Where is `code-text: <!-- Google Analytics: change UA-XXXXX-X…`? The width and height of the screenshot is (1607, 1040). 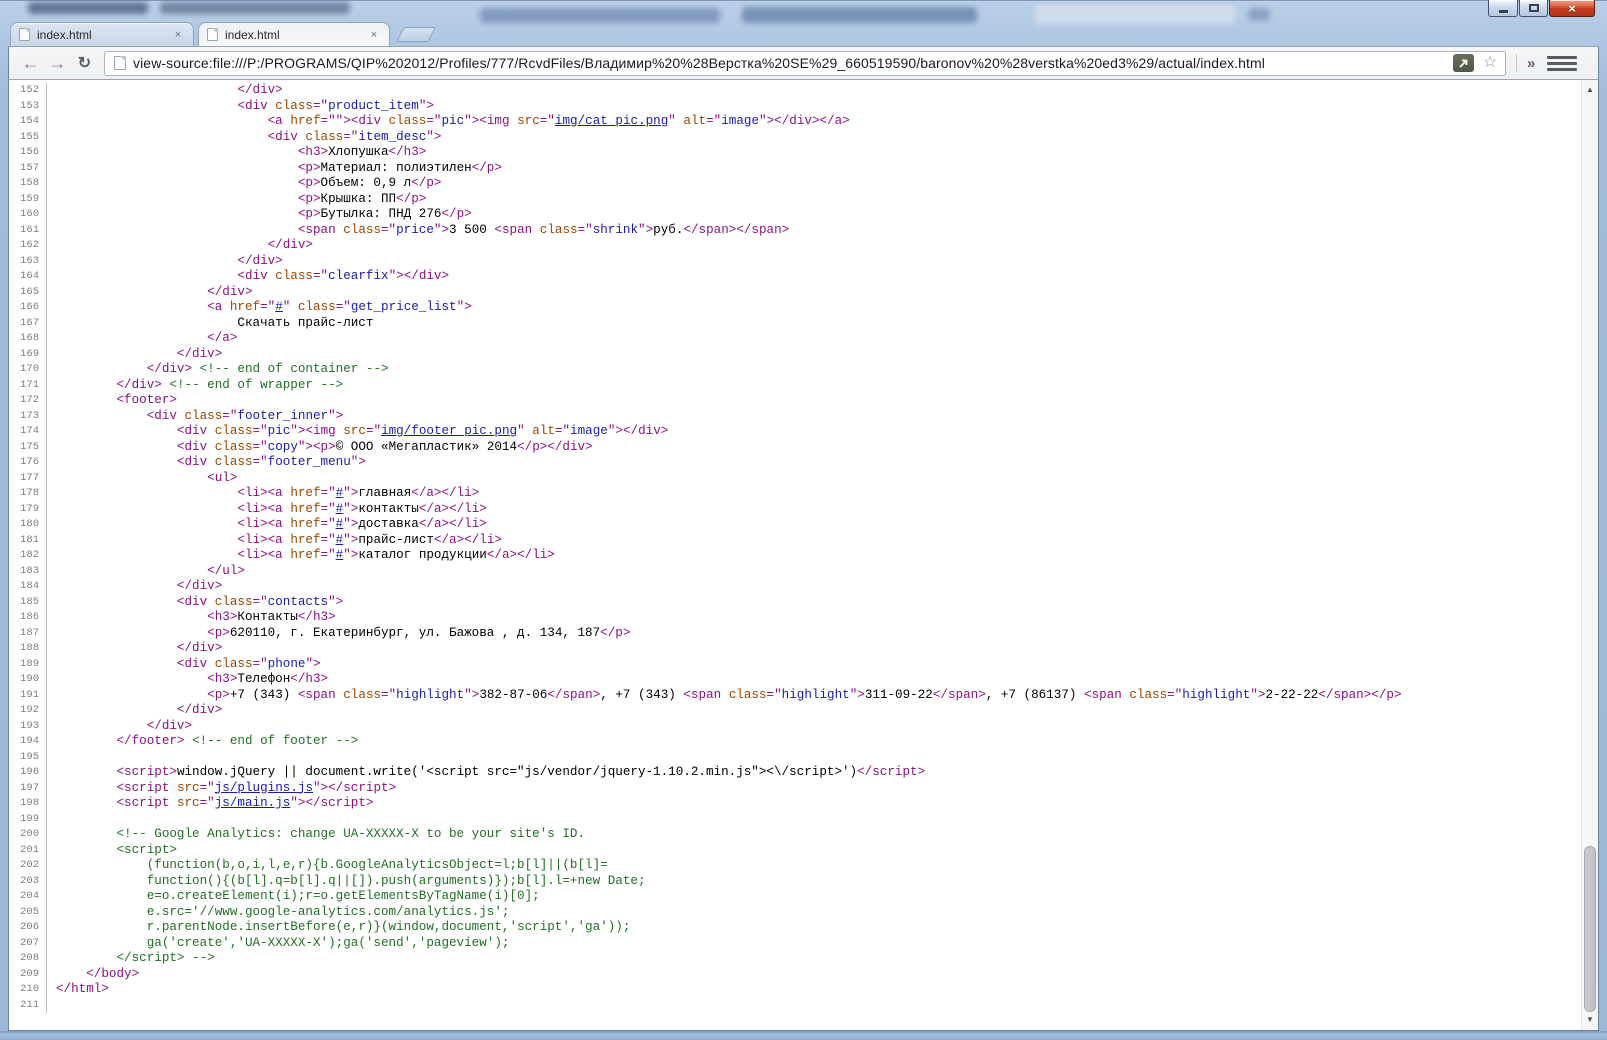 code-text: <!-- Google Analytics: change UA-XXXXX-X… is located at coordinates (351, 834).